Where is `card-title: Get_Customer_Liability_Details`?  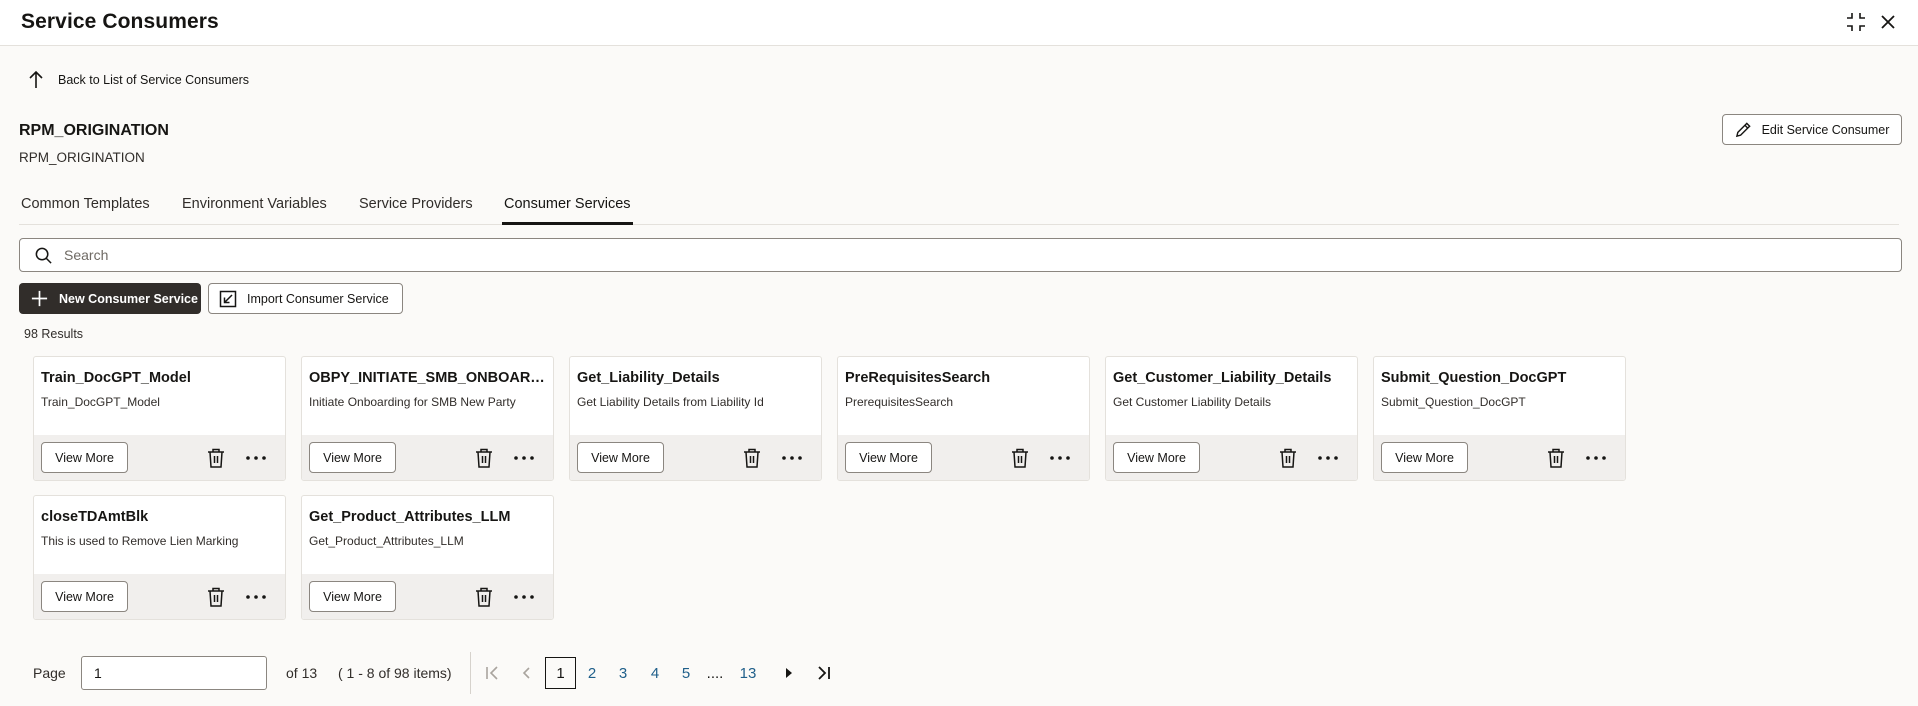
card-title: Get_Customer_Liability_Details is located at coordinates (1222, 378).